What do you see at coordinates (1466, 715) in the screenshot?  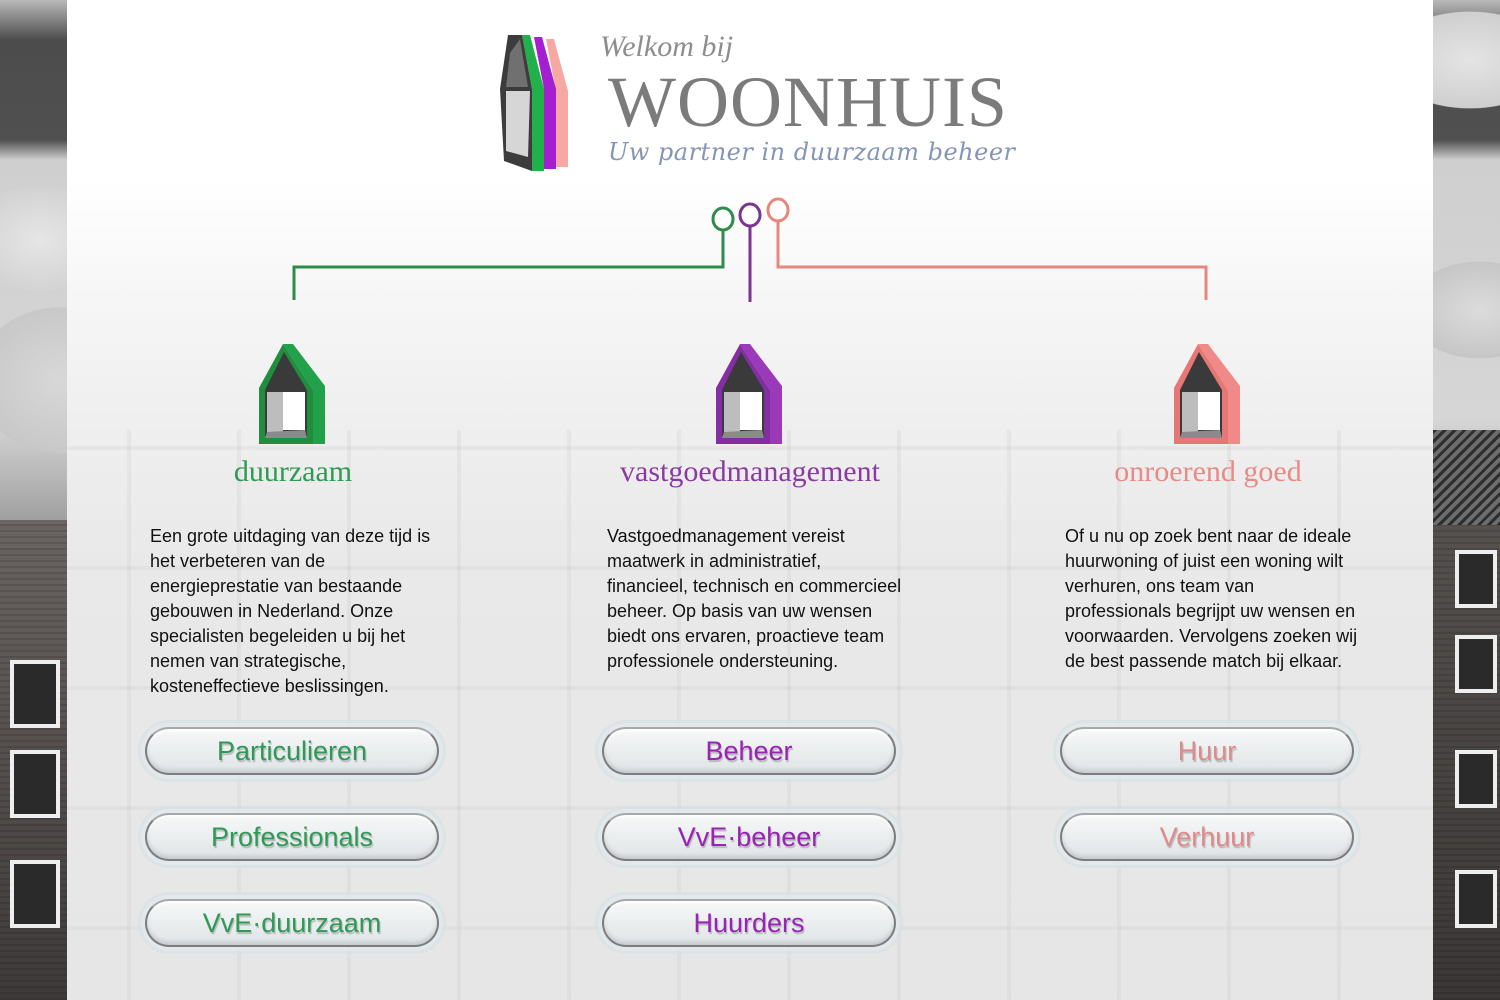 I see `background-building-right` at bounding box center [1466, 715].